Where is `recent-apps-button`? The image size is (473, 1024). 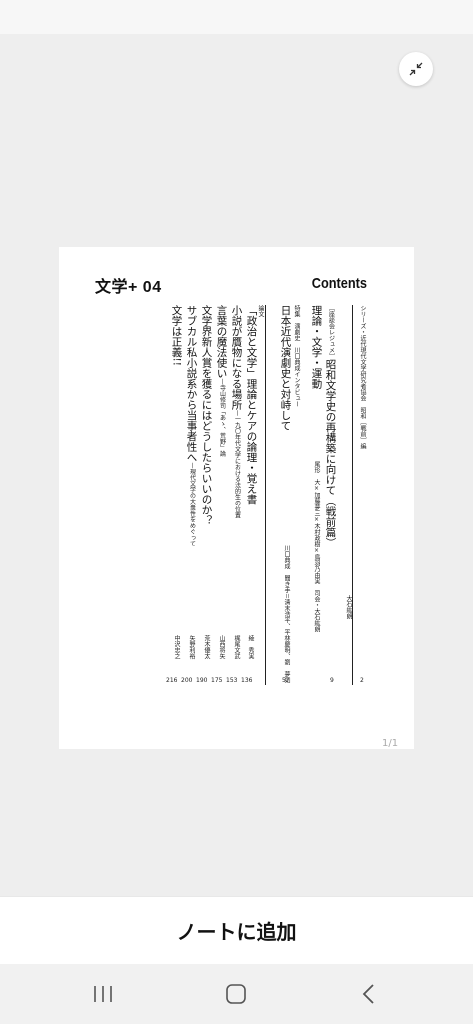
recent-apps-button is located at coordinates (103, 994).